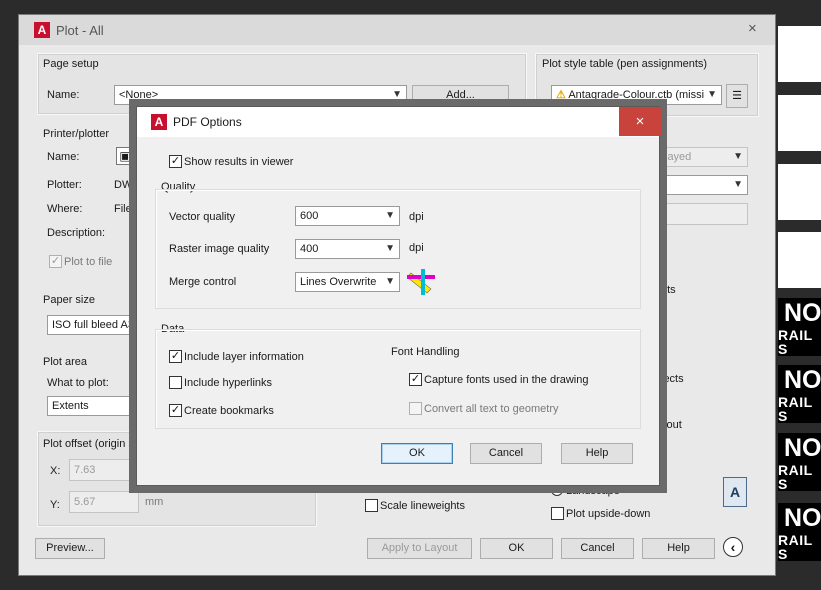  I want to click on plot-help-button: Help, so click(678, 548).